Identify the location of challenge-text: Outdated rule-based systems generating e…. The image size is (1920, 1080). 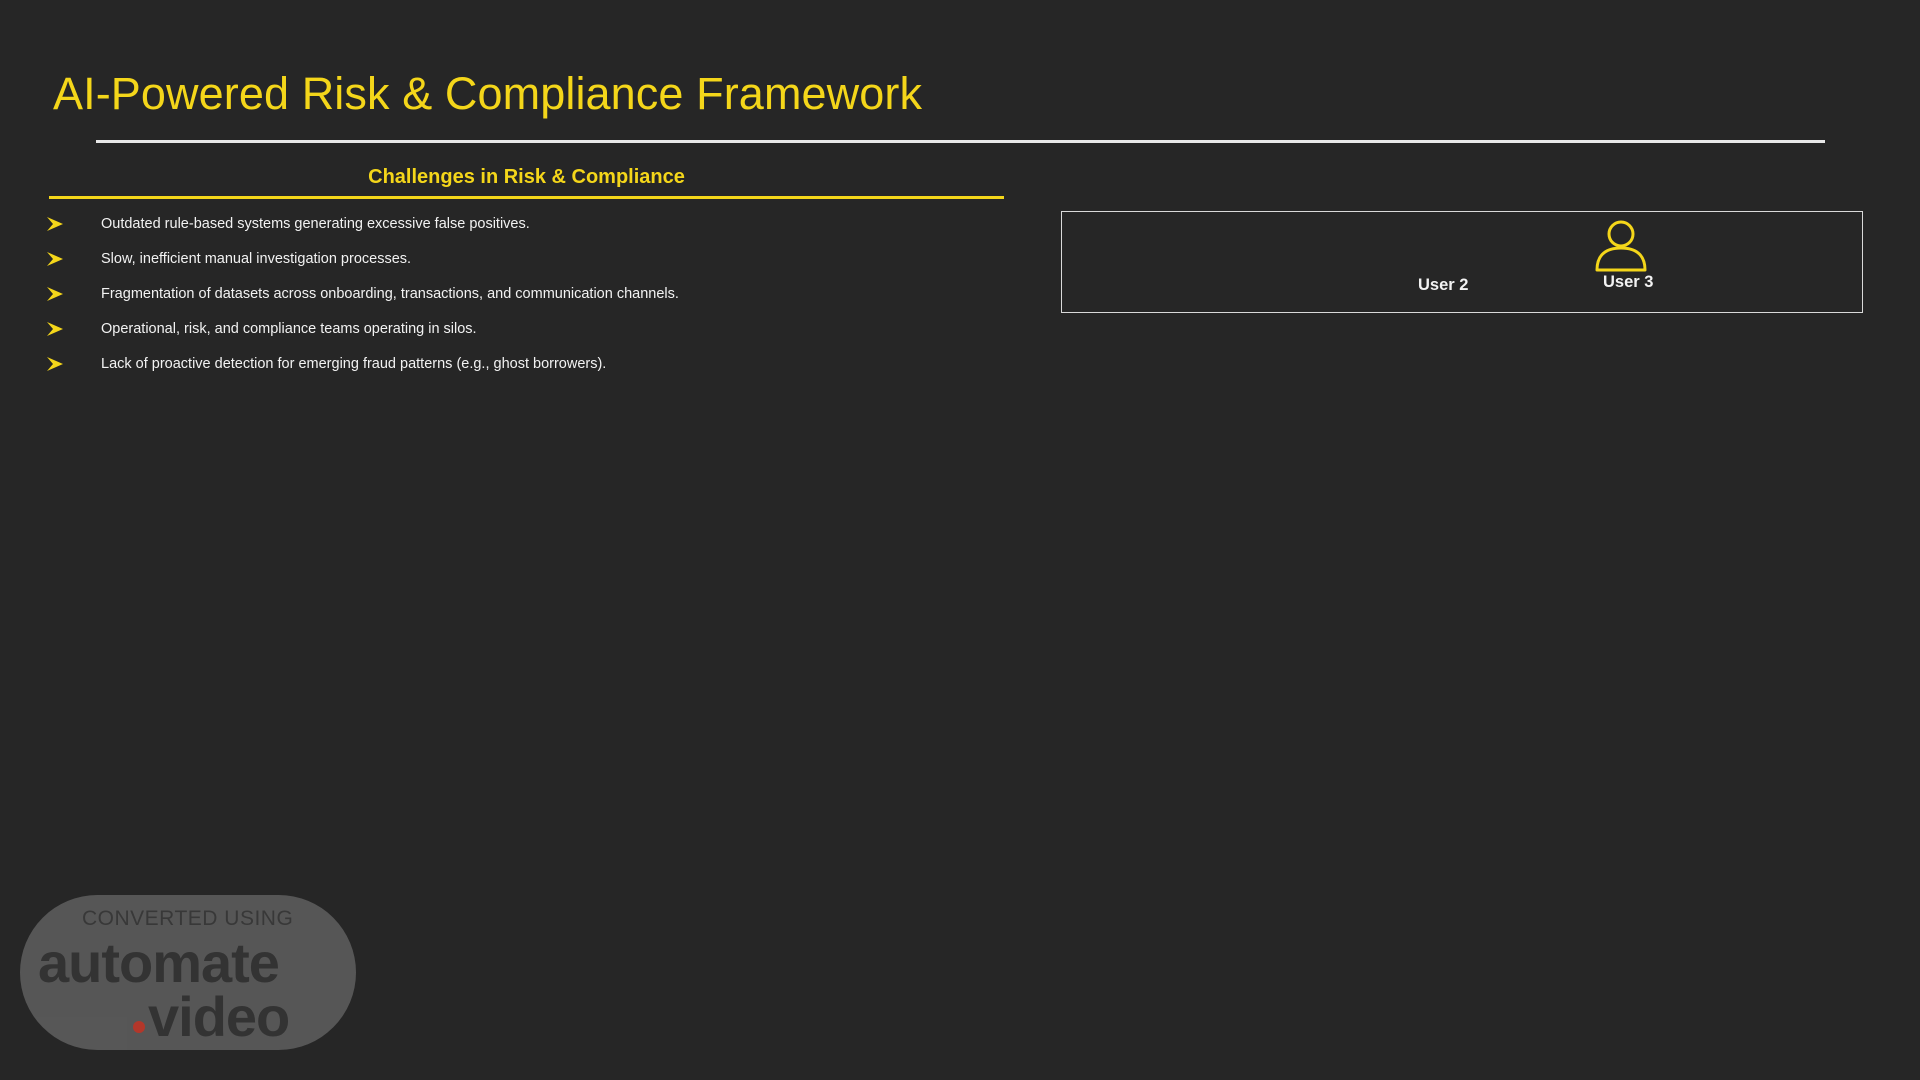
(315, 223).